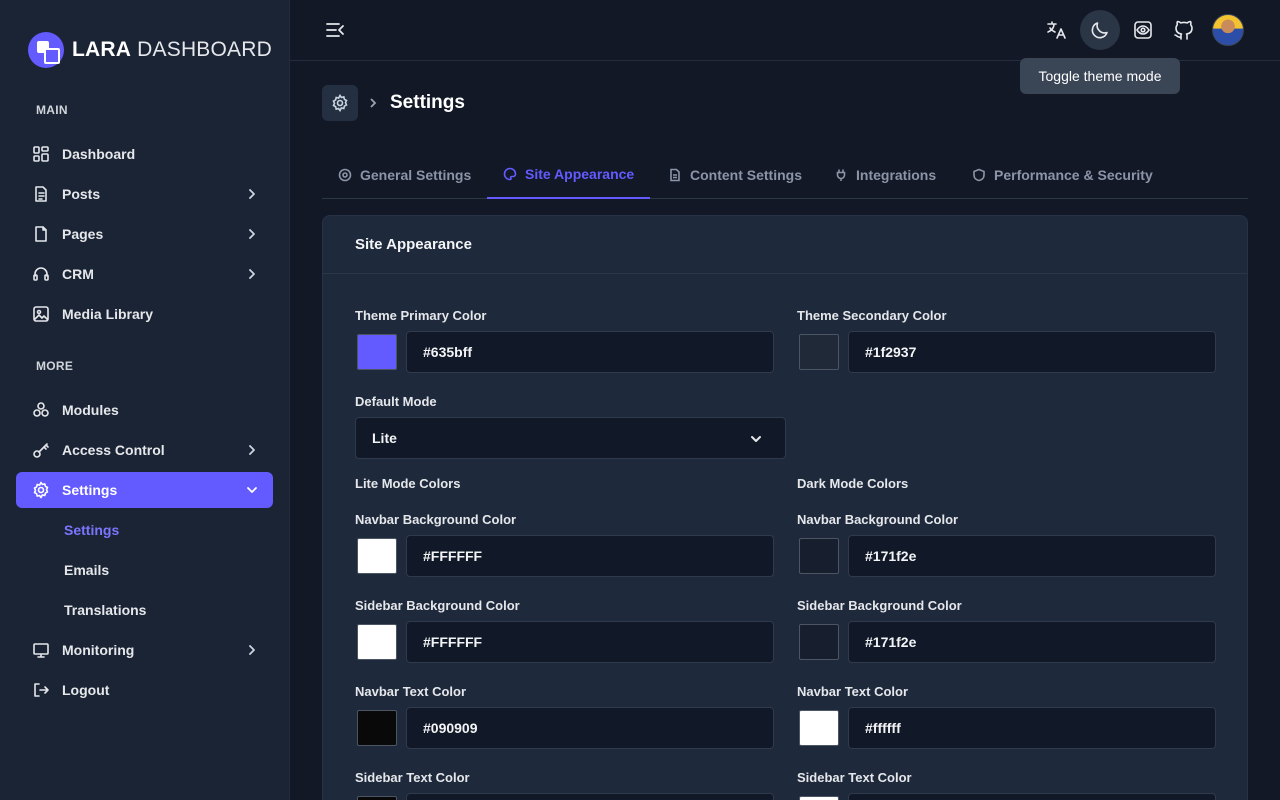 This screenshot has height=800, width=1280. Describe the element at coordinates (1032, 642) in the screenshot. I see `dark-sidebar-bg-input` at that location.